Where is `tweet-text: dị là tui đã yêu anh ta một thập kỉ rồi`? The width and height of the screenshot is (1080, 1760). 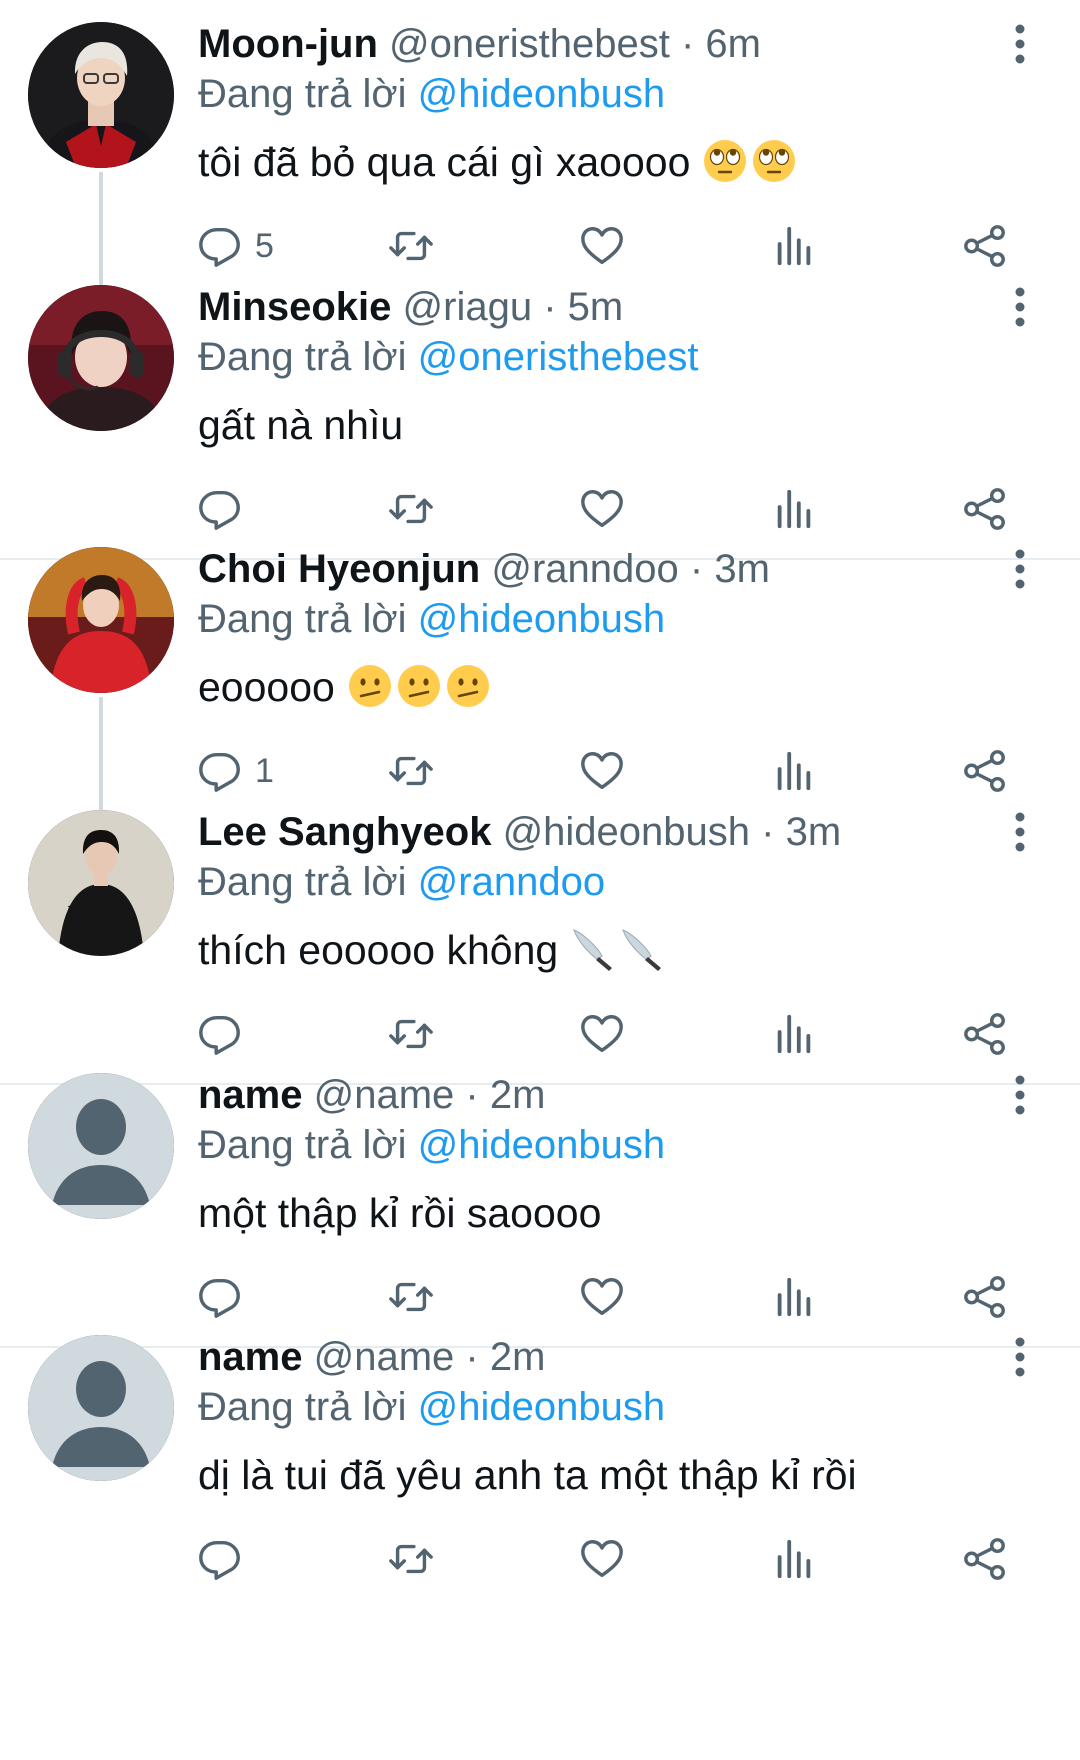 tweet-text: dị là tui đã yêu anh ta một thập kỉ rồi is located at coordinates (527, 1475).